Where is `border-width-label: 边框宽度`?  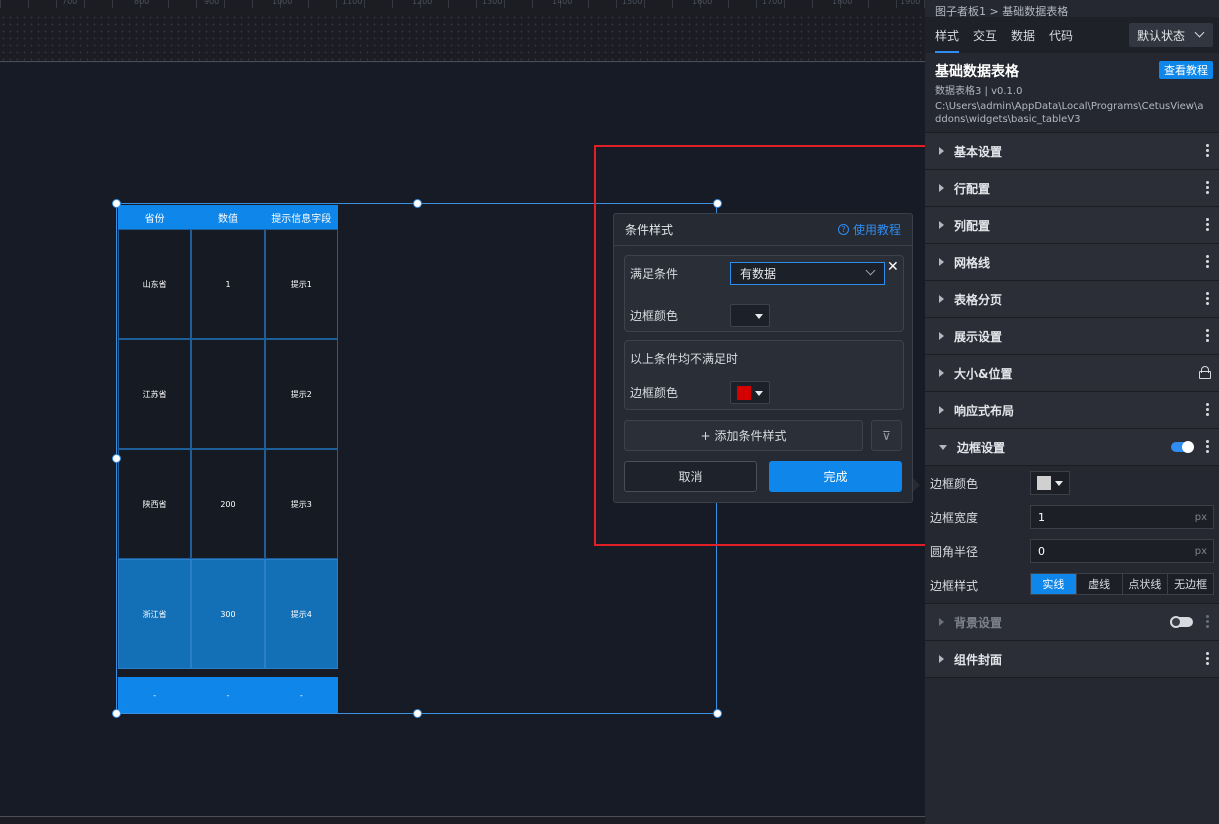 border-width-label: 边框宽度 is located at coordinates (954, 518).